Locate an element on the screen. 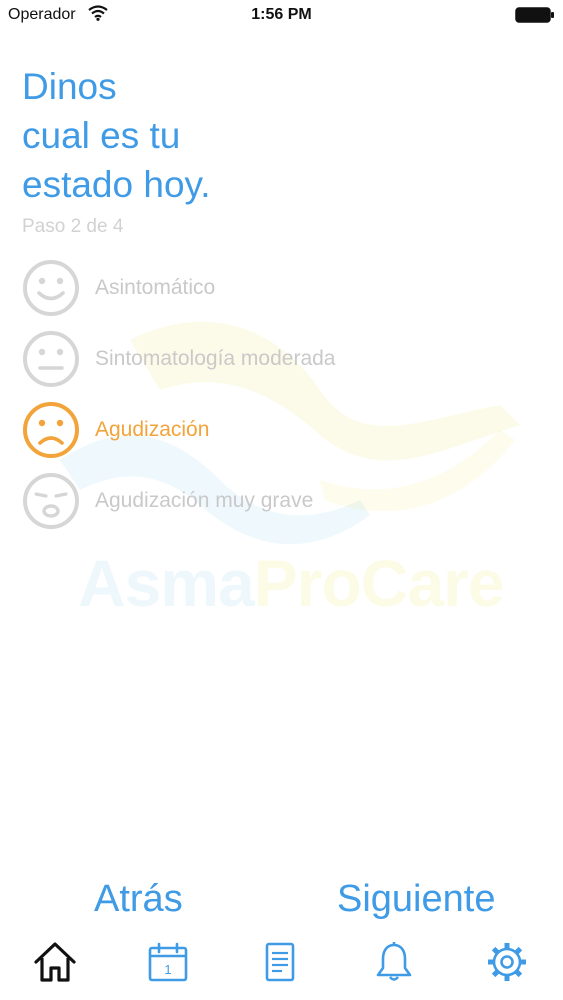 The image size is (563, 1000). option-label: Sintomatología moderada is located at coordinates (215, 358).